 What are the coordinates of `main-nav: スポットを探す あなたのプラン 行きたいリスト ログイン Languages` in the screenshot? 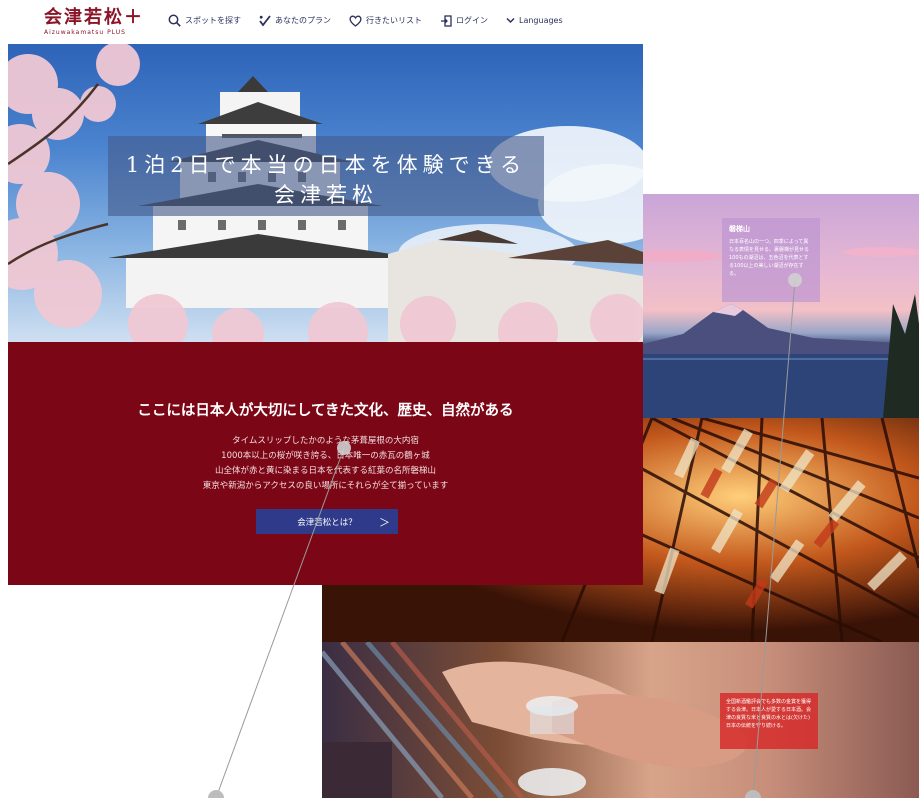 It's located at (365, 20).